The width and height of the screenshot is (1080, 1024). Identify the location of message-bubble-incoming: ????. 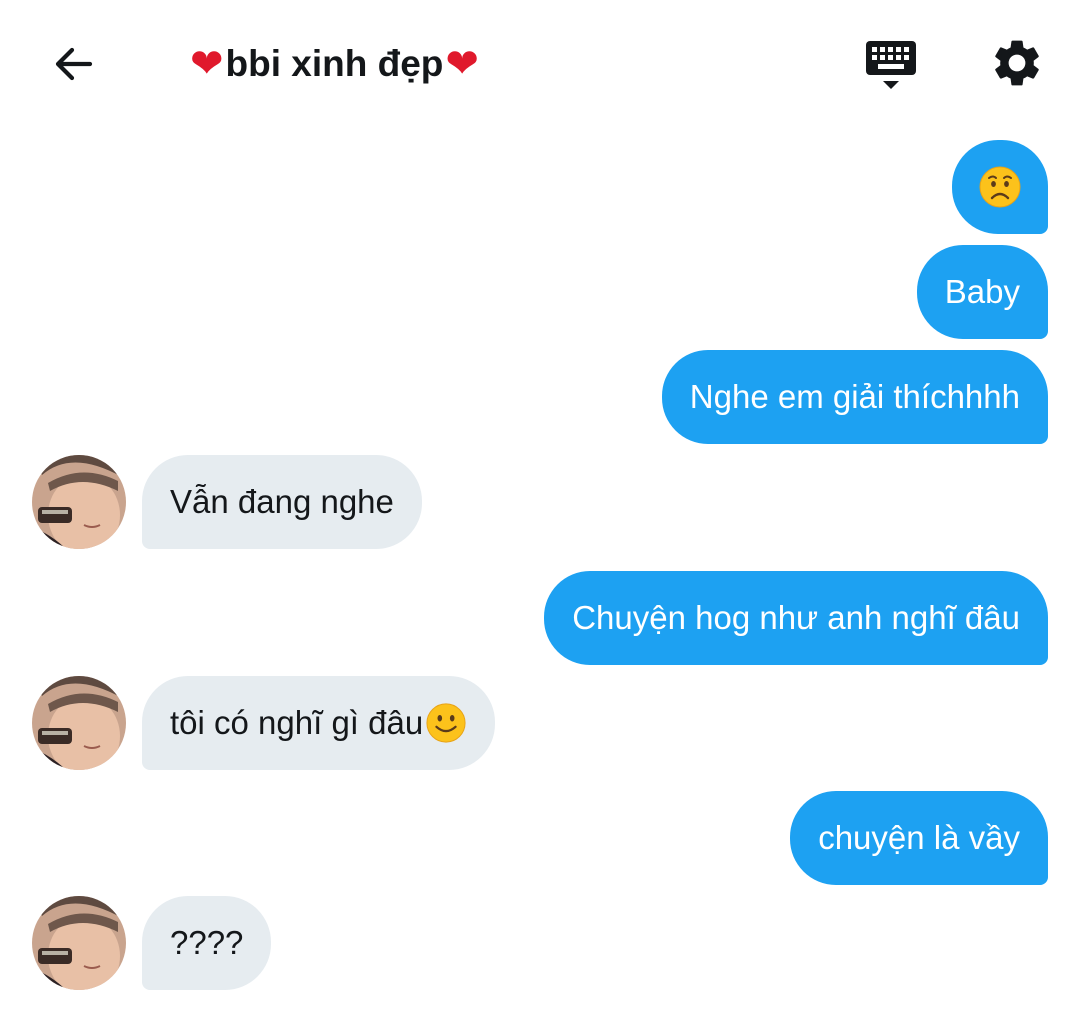
(207, 943).